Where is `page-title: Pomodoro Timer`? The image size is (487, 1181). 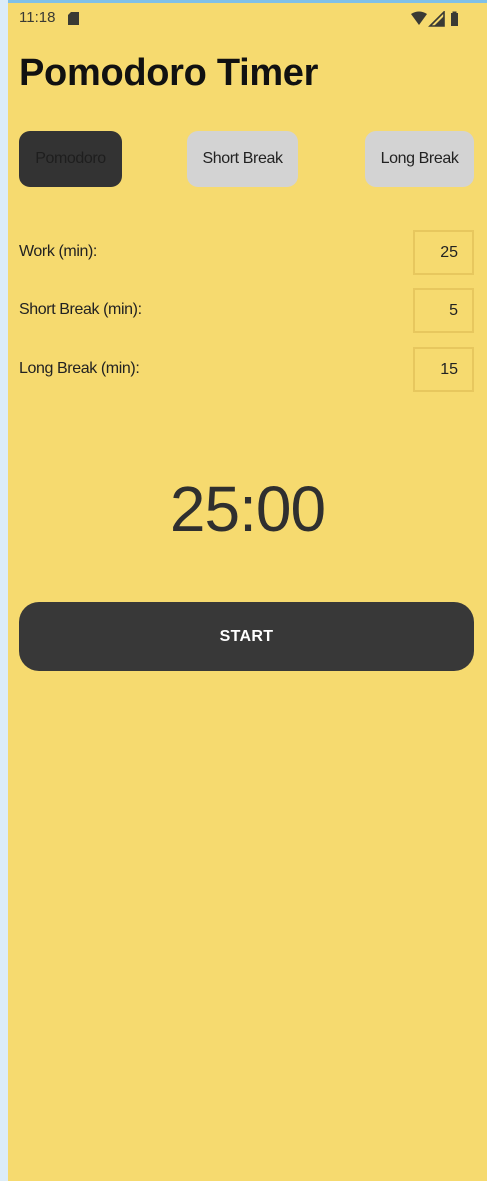 page-title: Pomodoro Timer is located at coordinates (169, 73).